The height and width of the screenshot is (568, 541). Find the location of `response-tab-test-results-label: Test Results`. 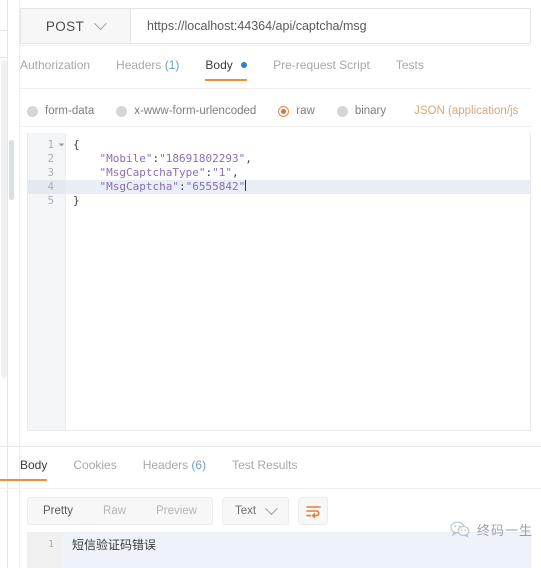

response-tab-test-results-label: Test Results is located at coordinates (265, 465).